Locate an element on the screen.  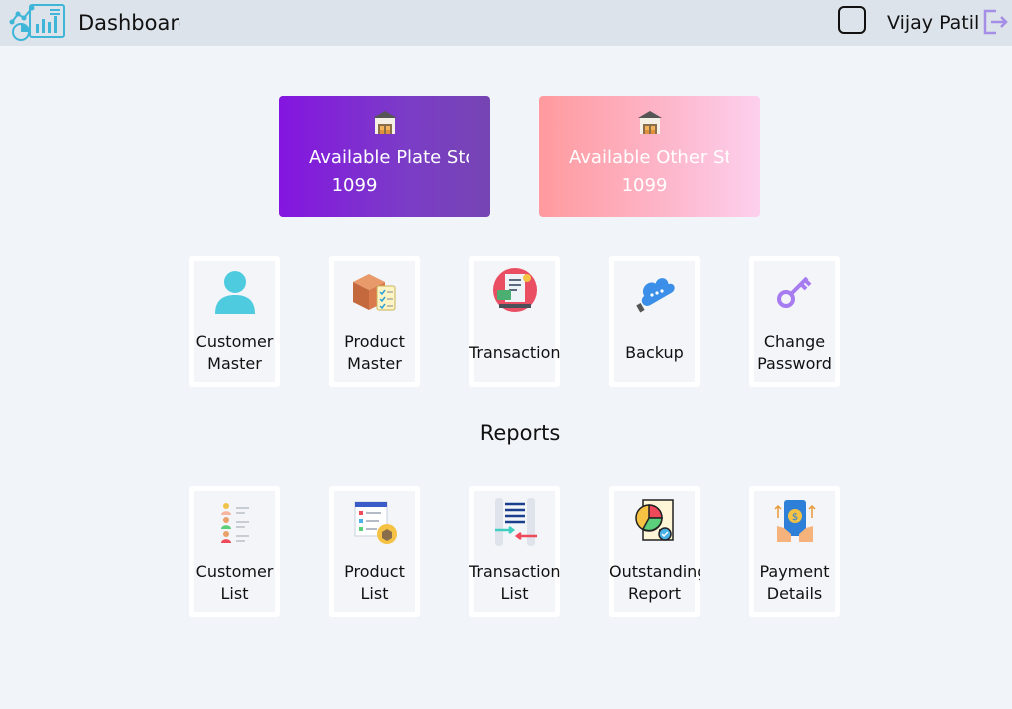
top-header: Dashboard Vijay Patil is located at coordinates (506, 23).